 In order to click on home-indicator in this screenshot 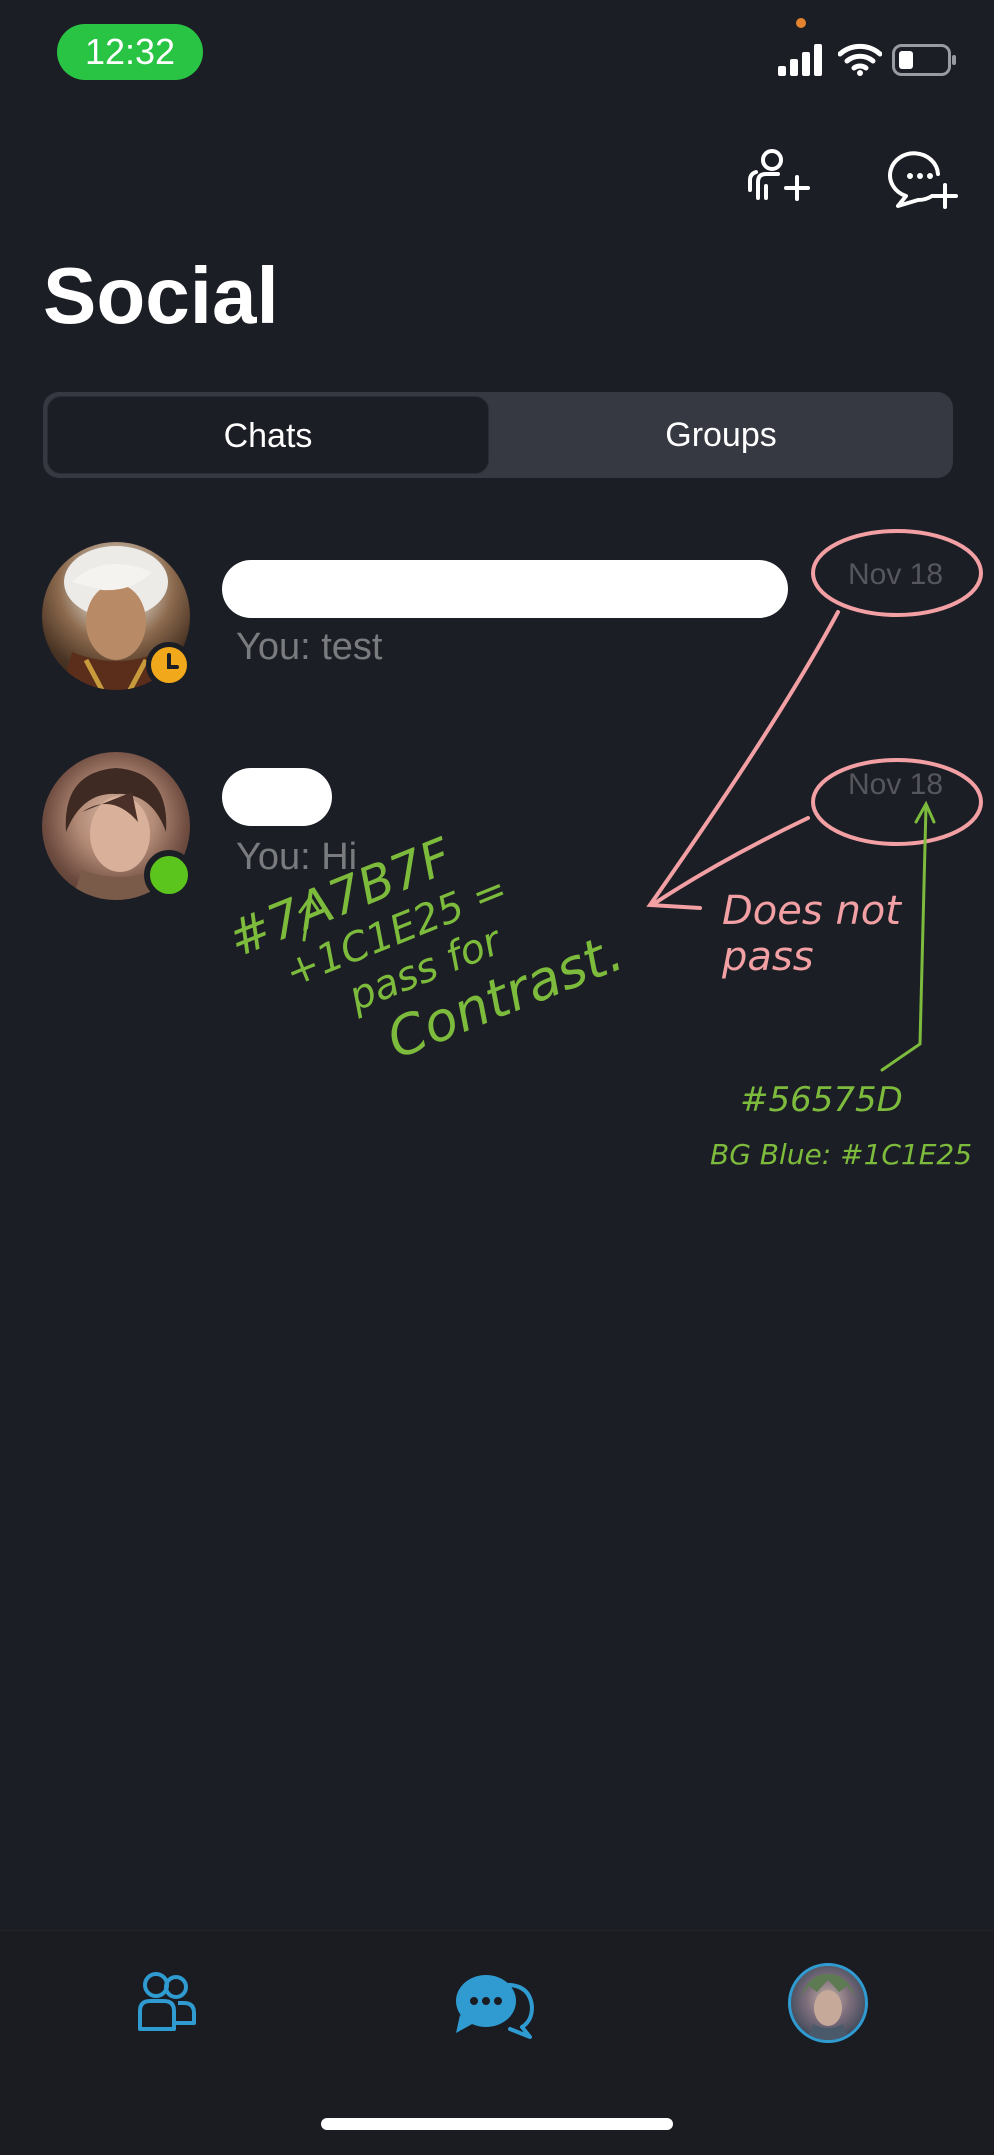, I will do `click(497, 2124)`.